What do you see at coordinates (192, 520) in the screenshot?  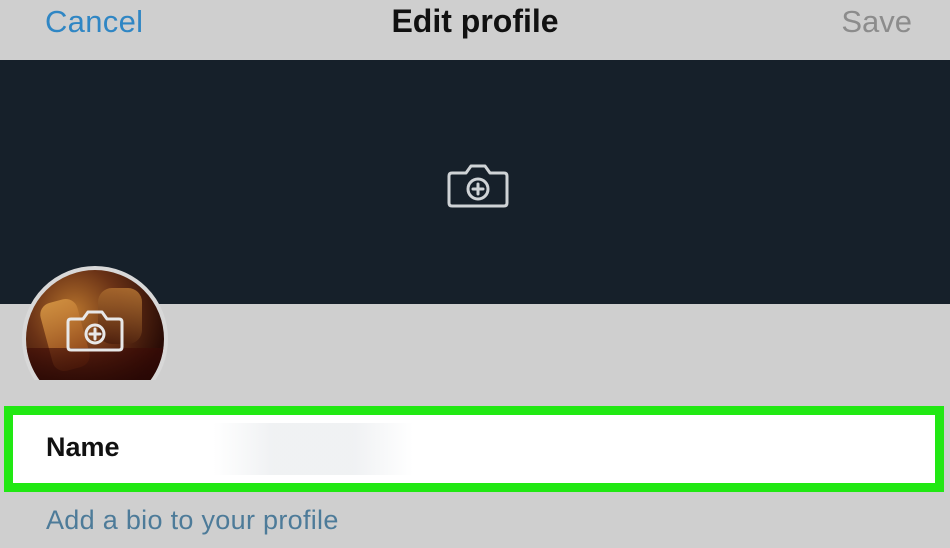 I see `bio-field: Add a bio to your profile` at bounding box center [192, 520].